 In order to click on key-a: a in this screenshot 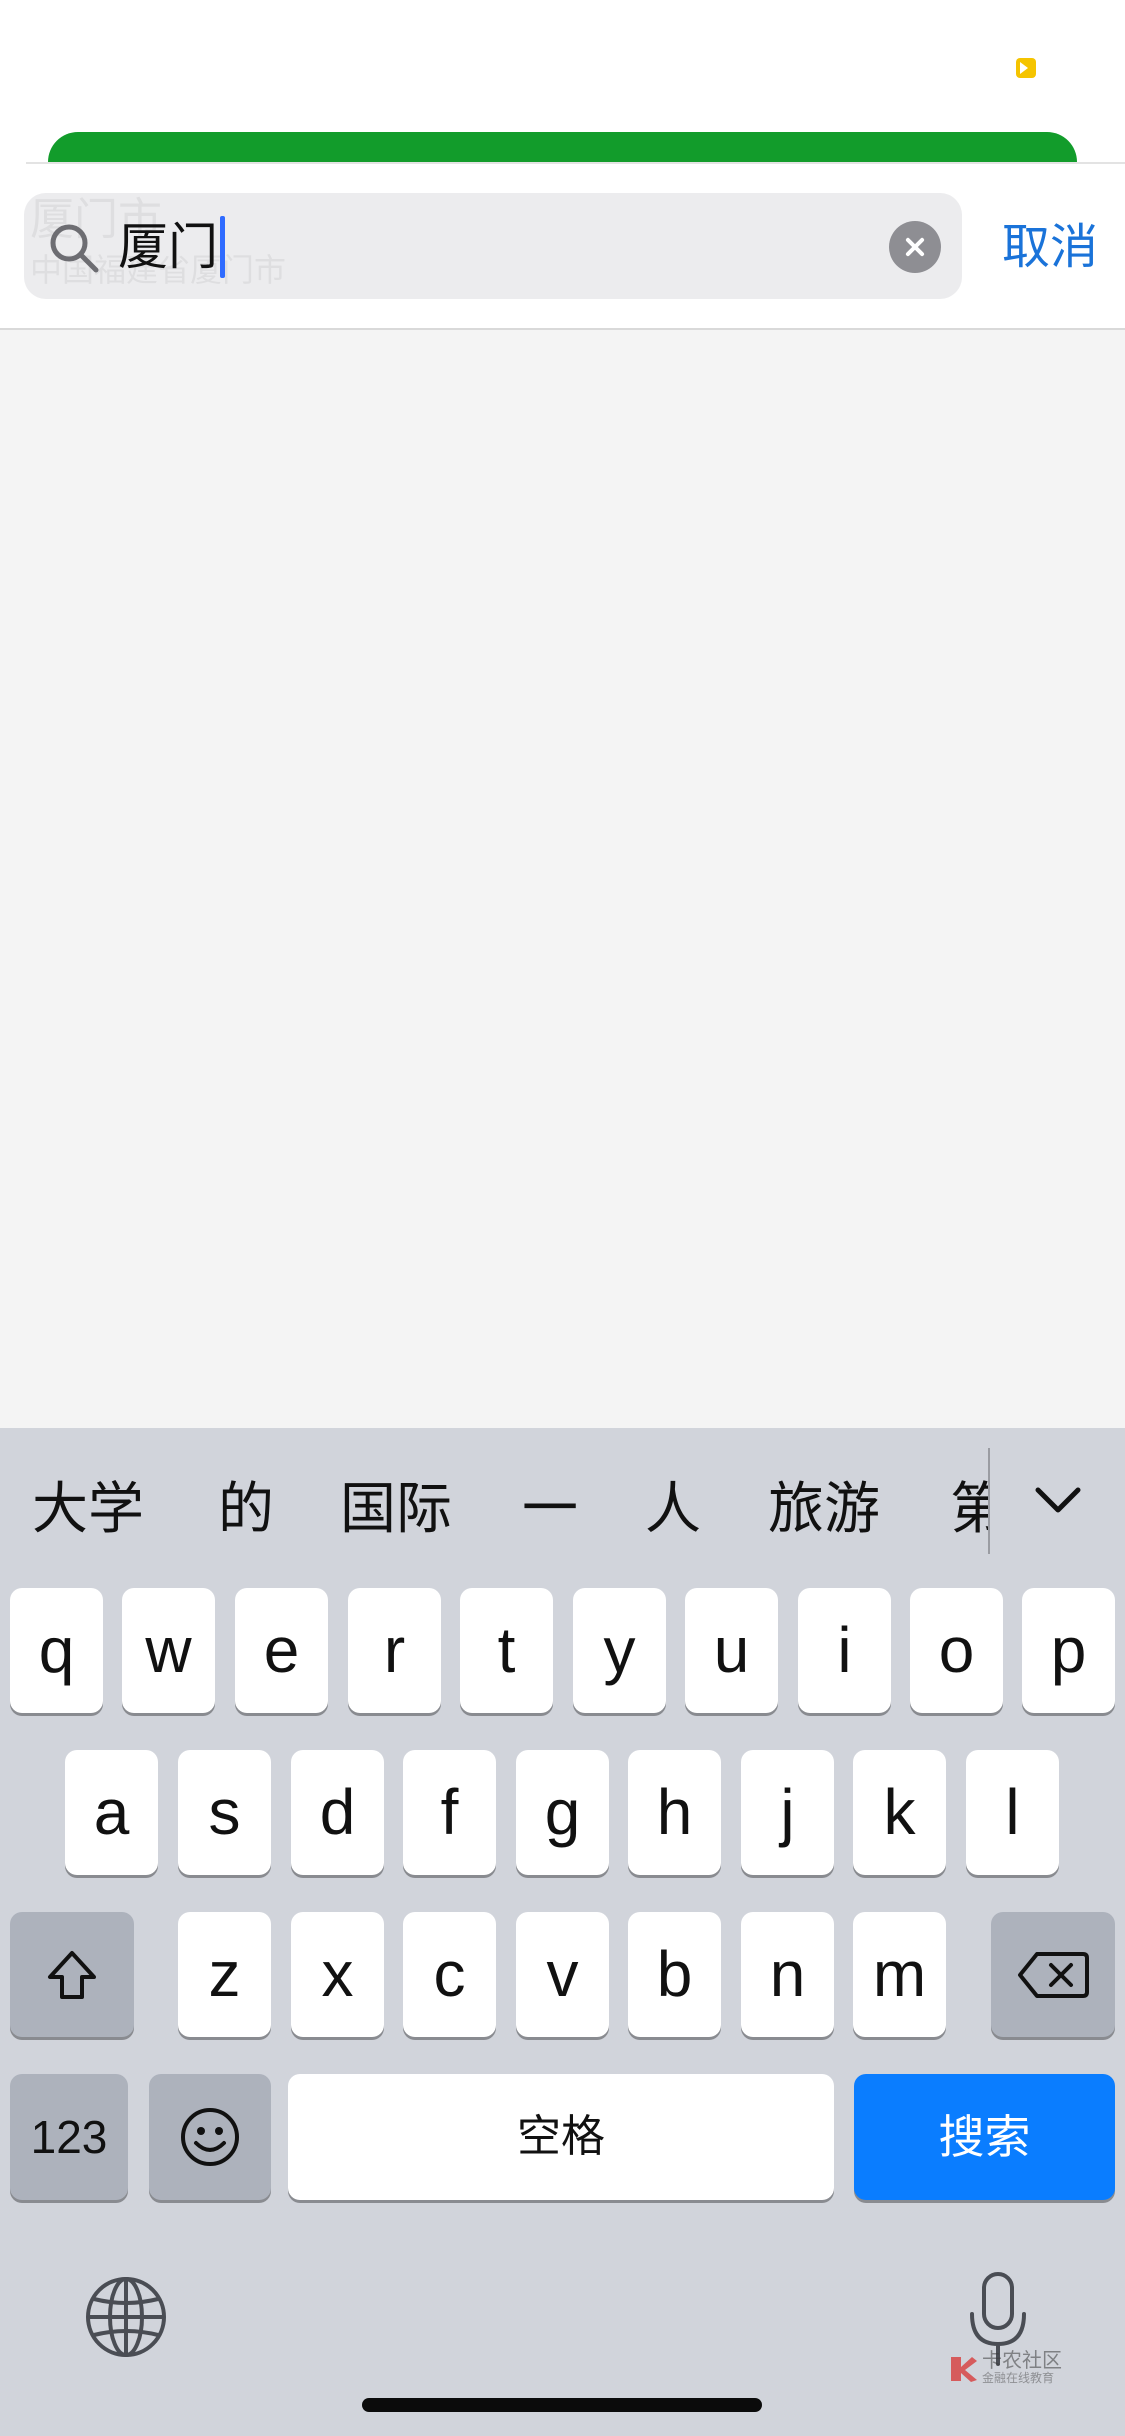, I will do `click(111, 1812)`.